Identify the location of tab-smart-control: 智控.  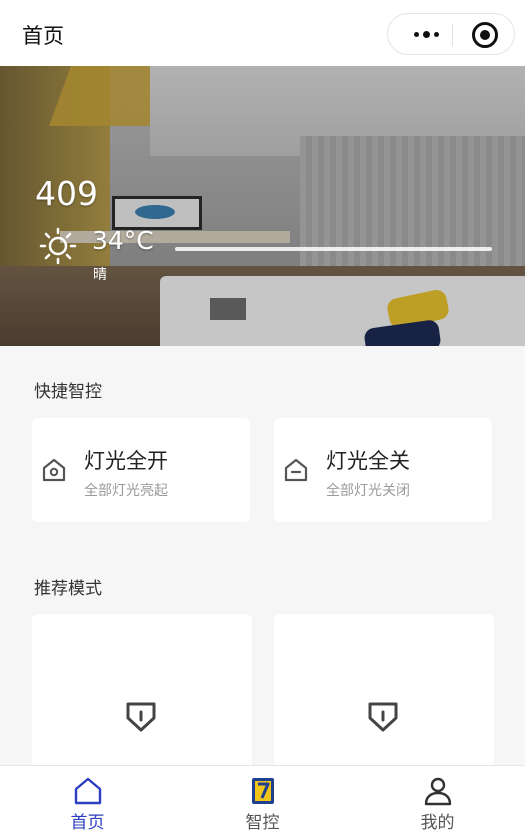
(262, 803).